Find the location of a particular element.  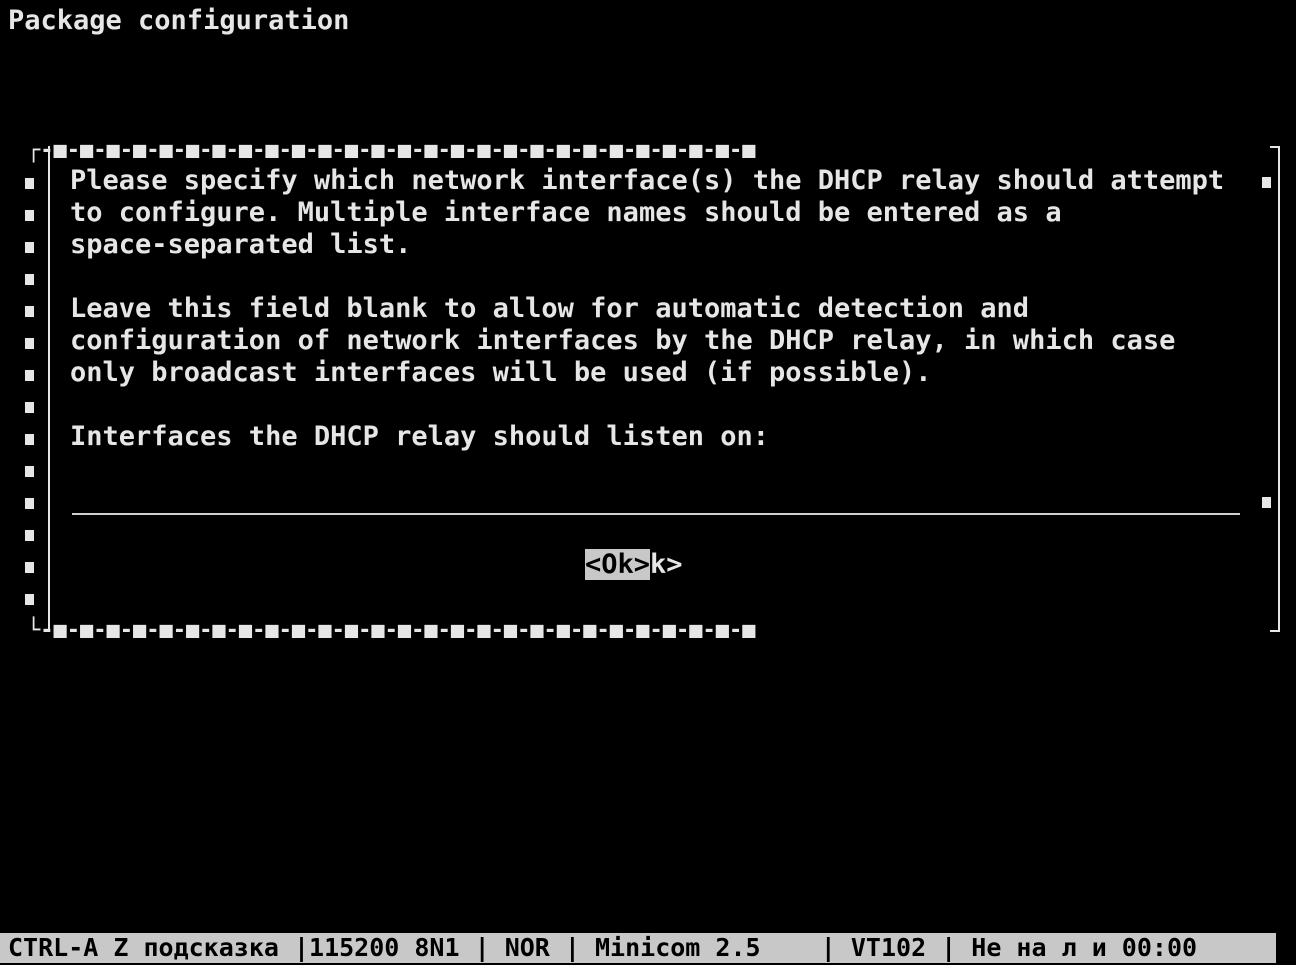

ok-button-residue: k> is located at coordinates (666, 564).